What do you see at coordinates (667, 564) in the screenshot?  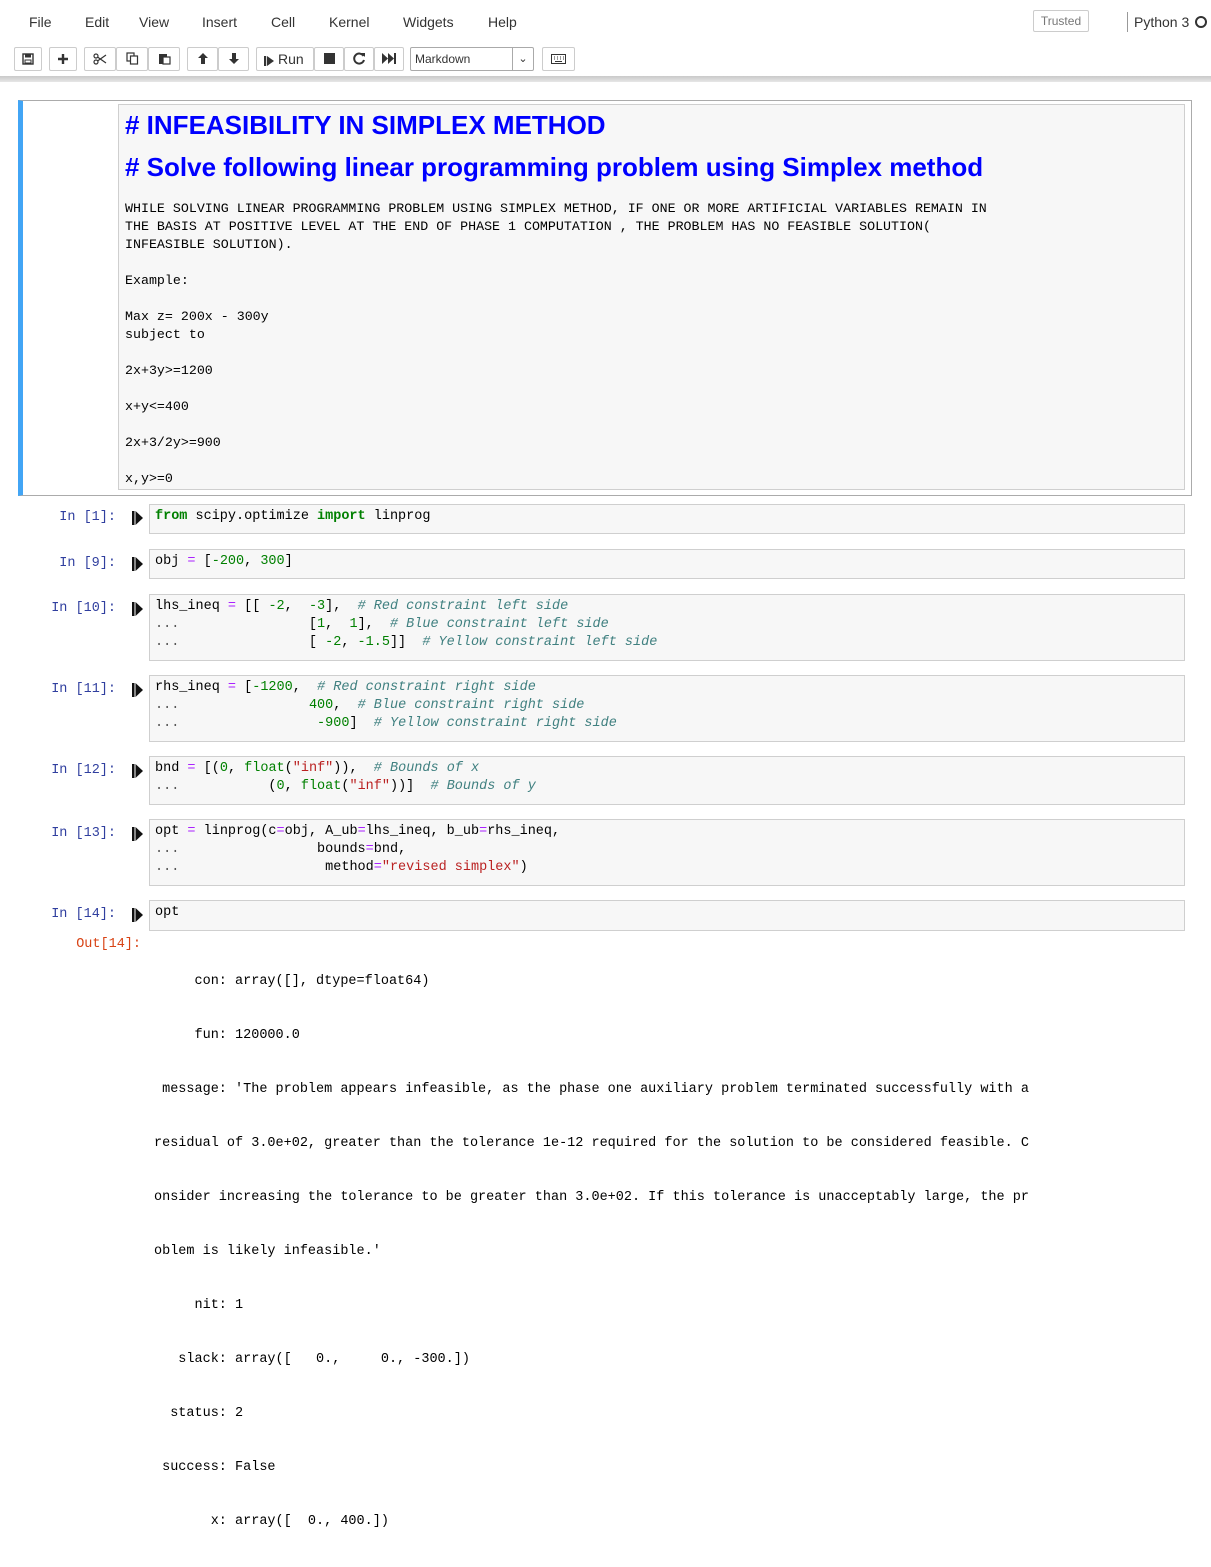 I see `code-cell-editor: obj = [-200, 300]` at bounding box center [667, 564].